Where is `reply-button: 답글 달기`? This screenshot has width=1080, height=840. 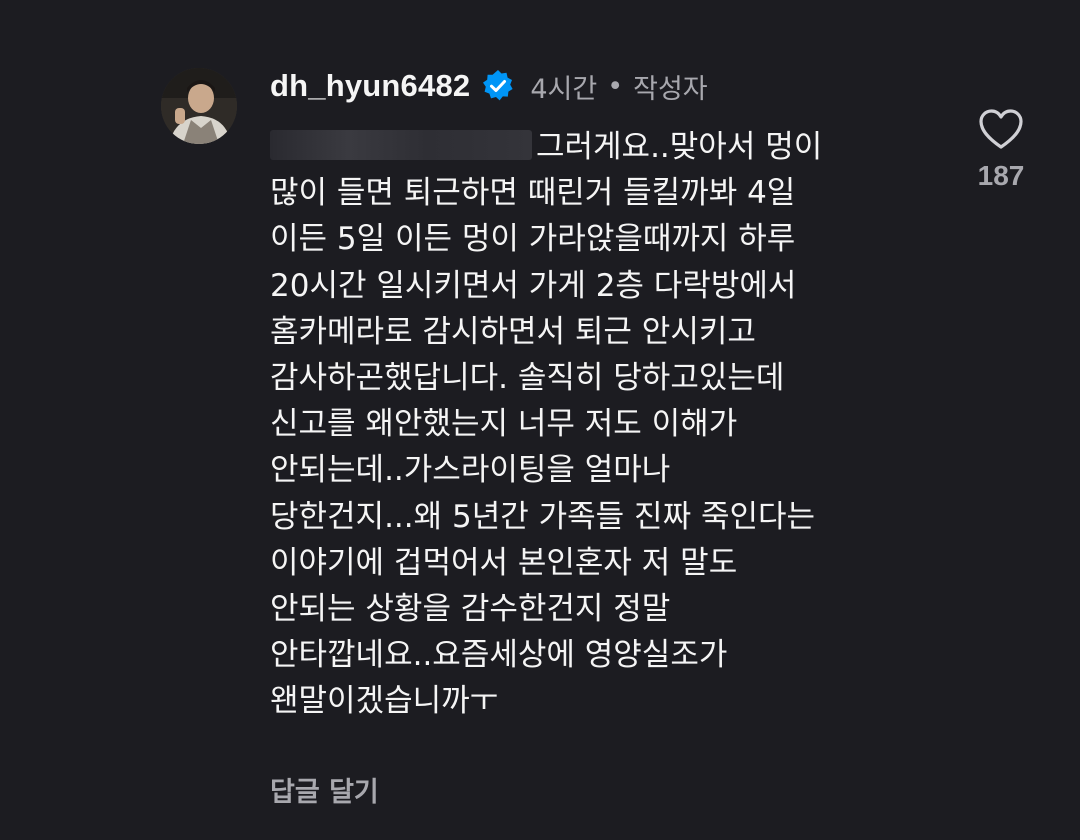 reply-button: 답글 달기 is located at coordinates (324, 789).